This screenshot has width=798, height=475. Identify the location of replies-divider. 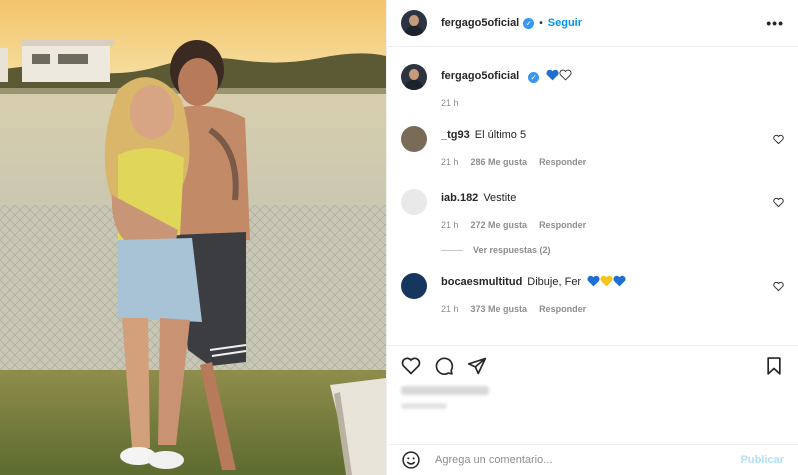
(452, 250).